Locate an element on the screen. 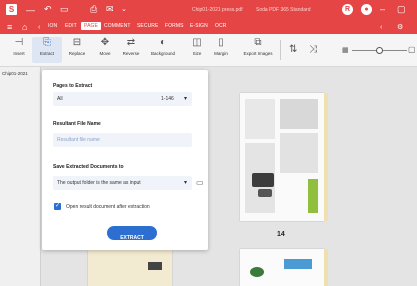 The width and height of the screenshot is (417, 286). large-view-icon: ▢ is located at coordinates (412, 49).